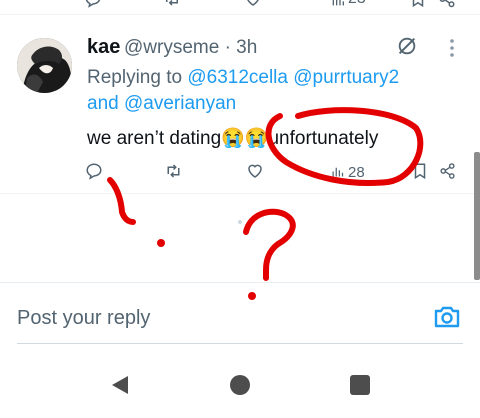 This screenshot has height=418, width=480. Describe the element at coordinates (344, 147) in the screenshot. I see `annotation-circle` at that location.